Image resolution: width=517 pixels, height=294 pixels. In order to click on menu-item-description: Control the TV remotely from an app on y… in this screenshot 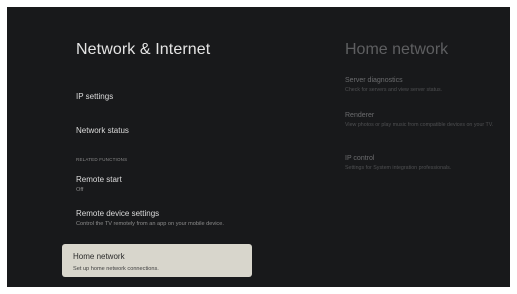, I will do `click(150, 224)`.